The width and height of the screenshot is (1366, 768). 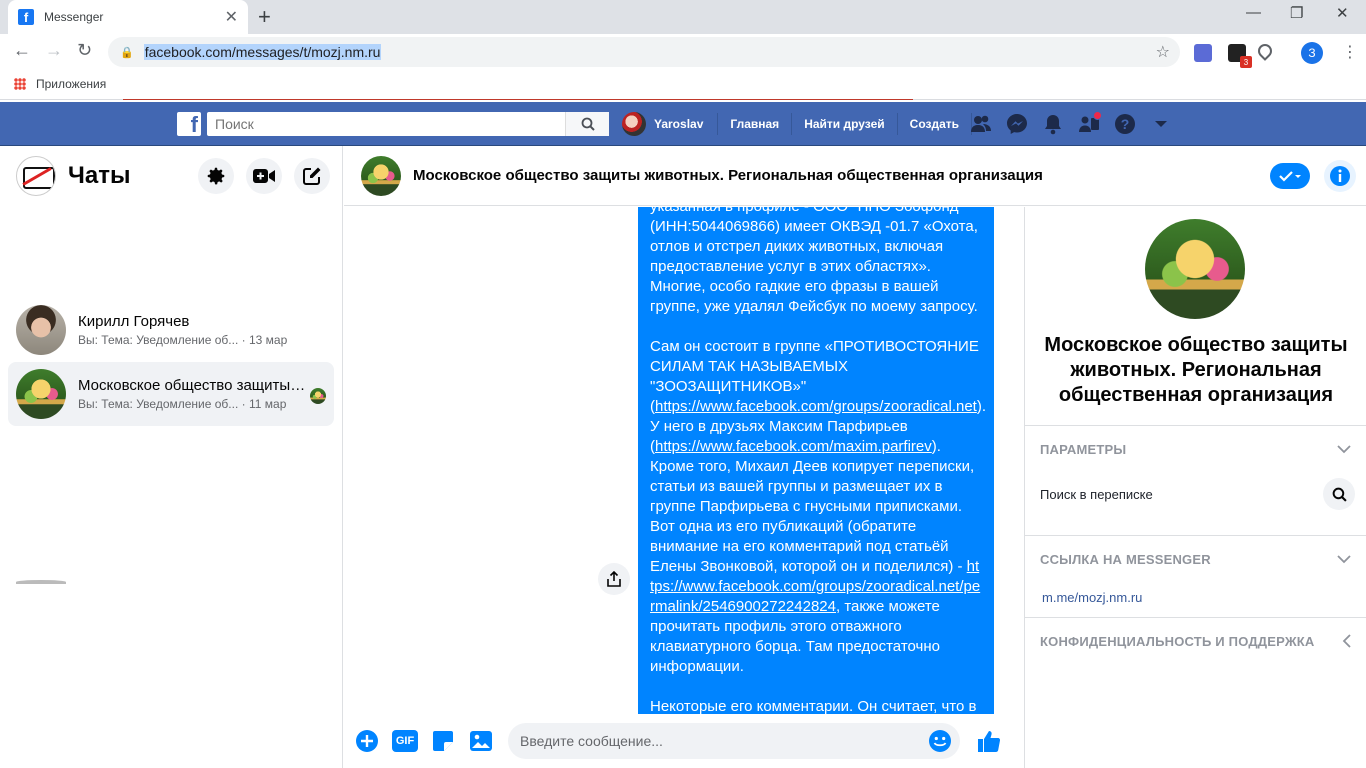 I want to click on profile-link: Yaroslav, so click(x=670, y=124).